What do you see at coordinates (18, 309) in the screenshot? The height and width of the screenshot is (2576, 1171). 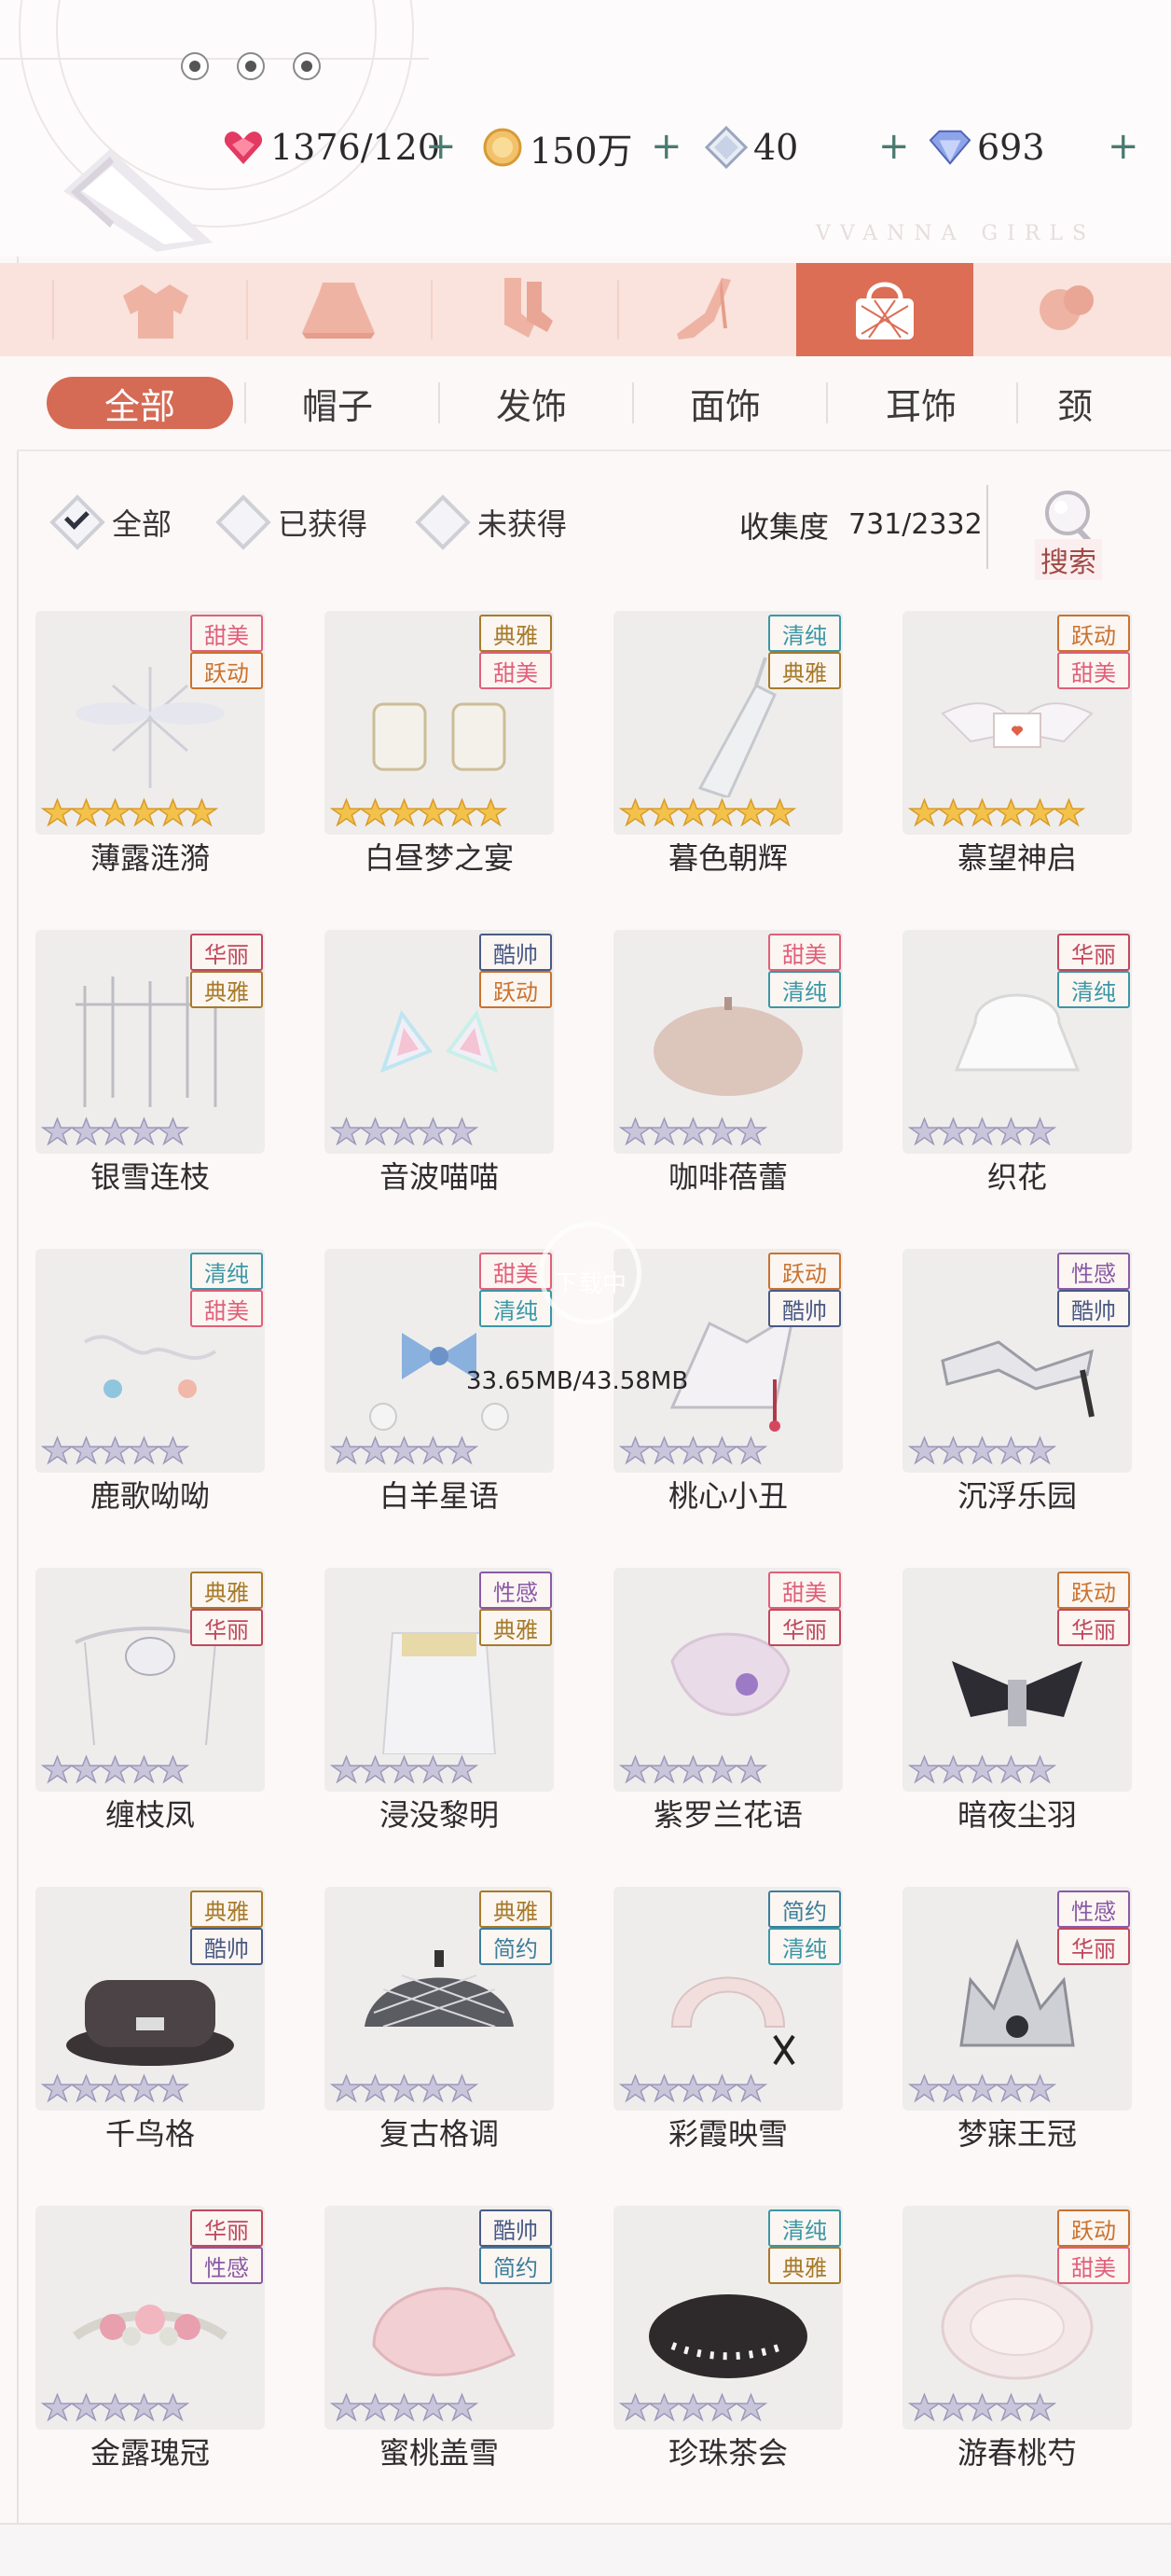 I see `tab-hair` at bounding box center [18, 309].